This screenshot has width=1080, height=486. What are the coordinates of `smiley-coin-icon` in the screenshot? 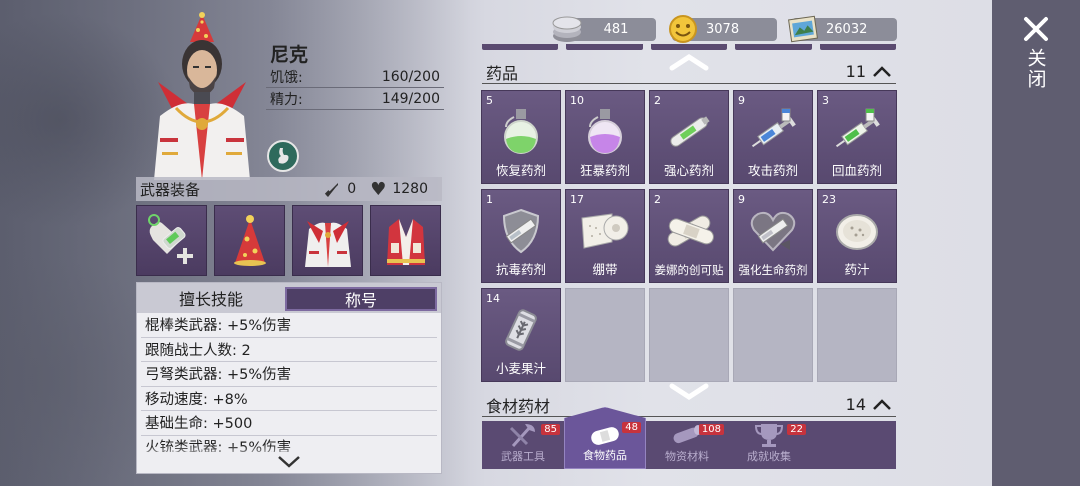 It's located at (683, 29).